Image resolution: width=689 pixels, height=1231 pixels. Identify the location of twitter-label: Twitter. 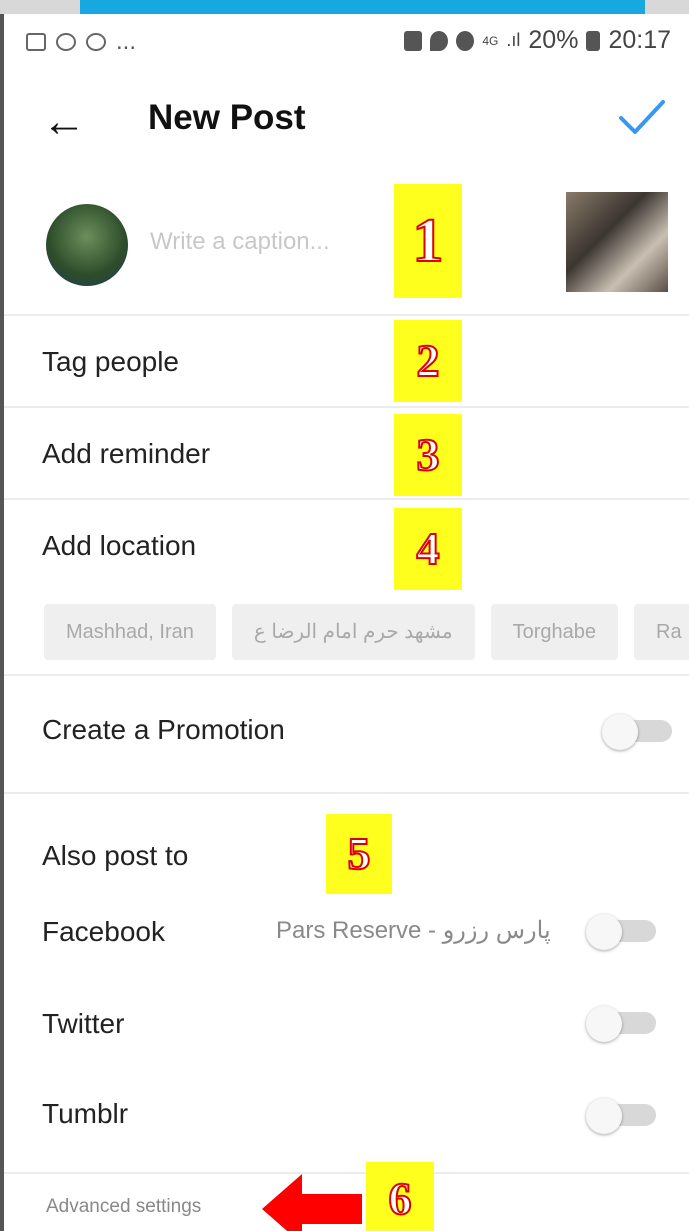
(83, 1023).